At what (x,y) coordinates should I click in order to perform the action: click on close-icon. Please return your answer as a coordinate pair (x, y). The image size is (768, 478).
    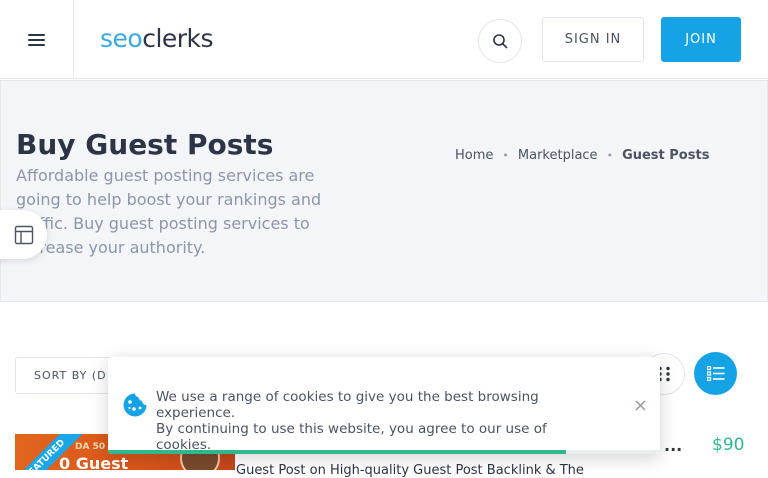
    Looking at the image, I should click on (640, 405).